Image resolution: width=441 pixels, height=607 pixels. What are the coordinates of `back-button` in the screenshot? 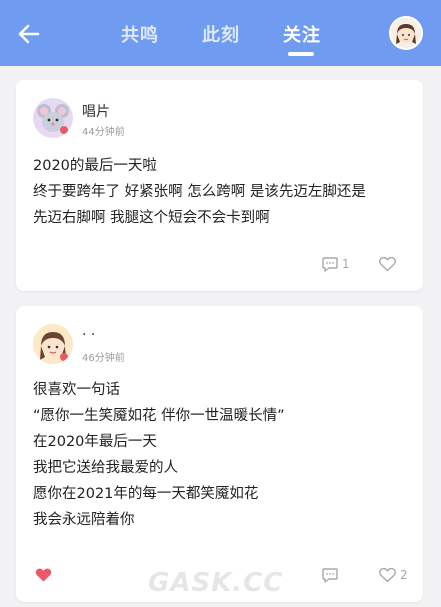 It's located at (29, 34).